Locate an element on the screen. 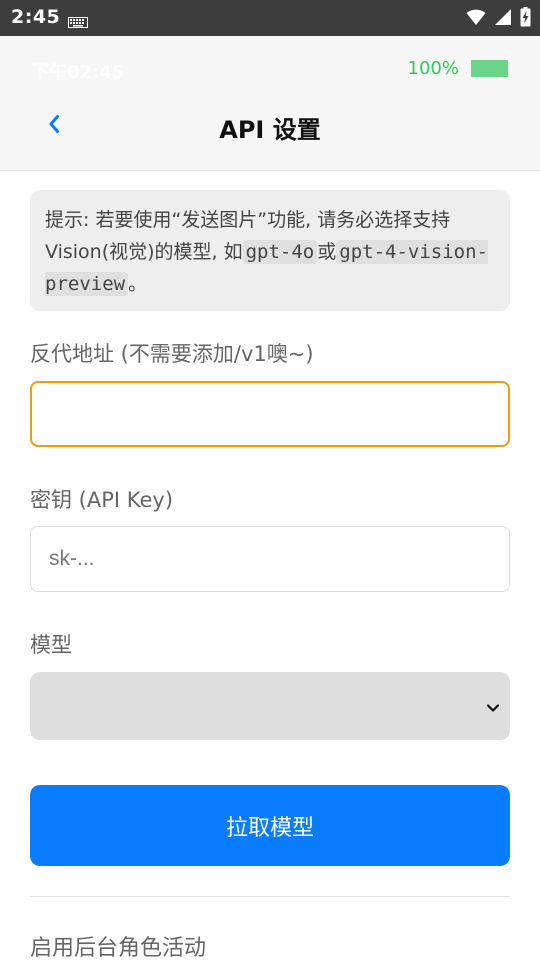 The image size is (540, 962). app-battery-indicator: 100% is located at coordinates (458, 68).